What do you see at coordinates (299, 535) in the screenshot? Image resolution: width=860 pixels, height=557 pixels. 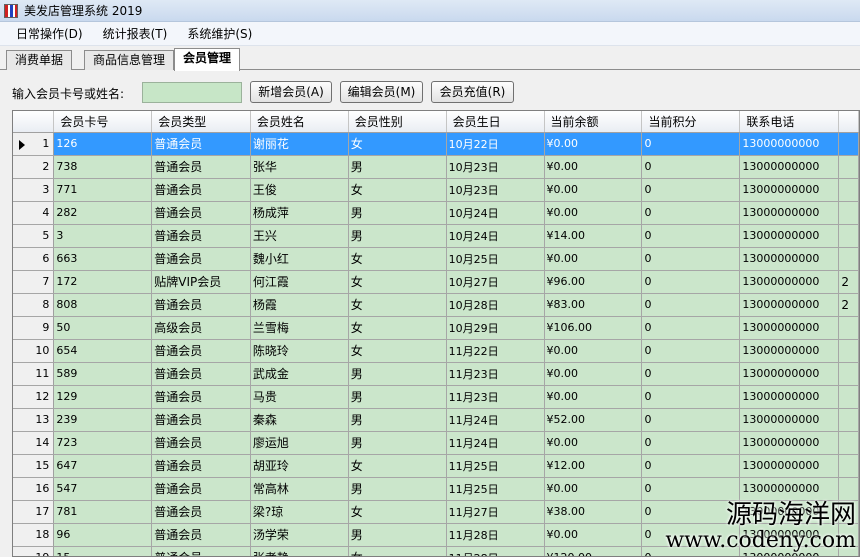 I see `member-name-cell: 汤学荣` at bounding box center [299, 535].